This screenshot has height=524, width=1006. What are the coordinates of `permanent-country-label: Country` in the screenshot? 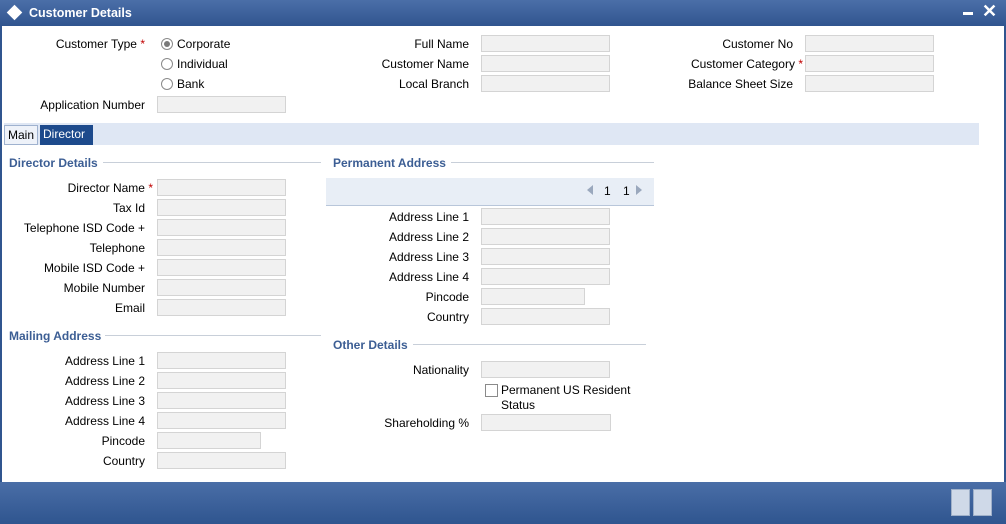 It's located at (447, 317).